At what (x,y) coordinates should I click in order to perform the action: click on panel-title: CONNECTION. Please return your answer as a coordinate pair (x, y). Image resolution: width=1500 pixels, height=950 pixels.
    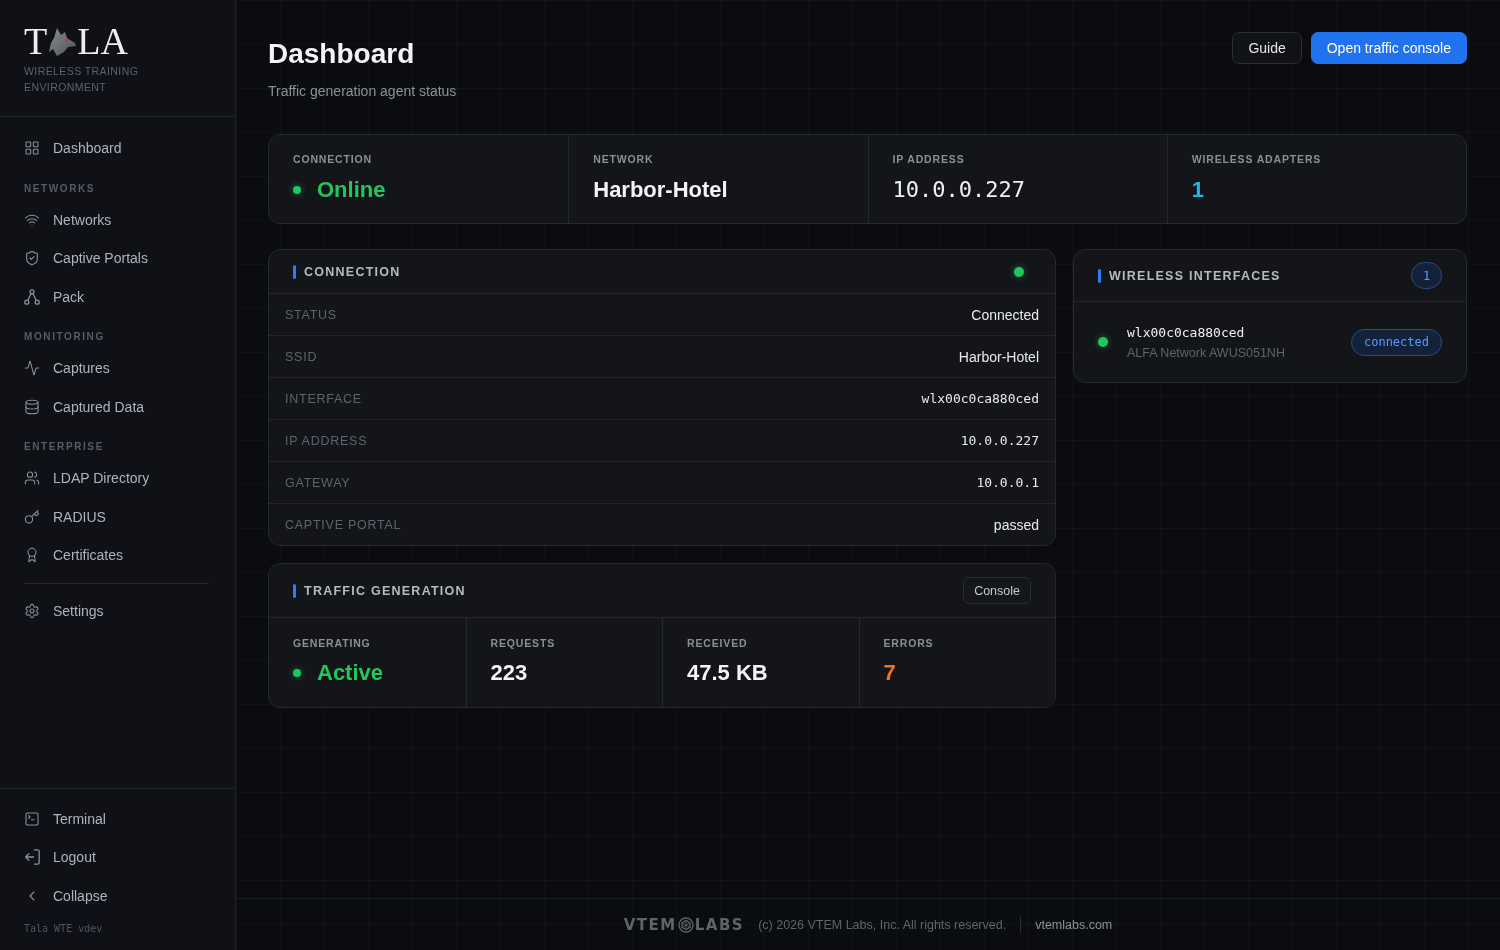
    Looking at the image, I should click on (352, 271).